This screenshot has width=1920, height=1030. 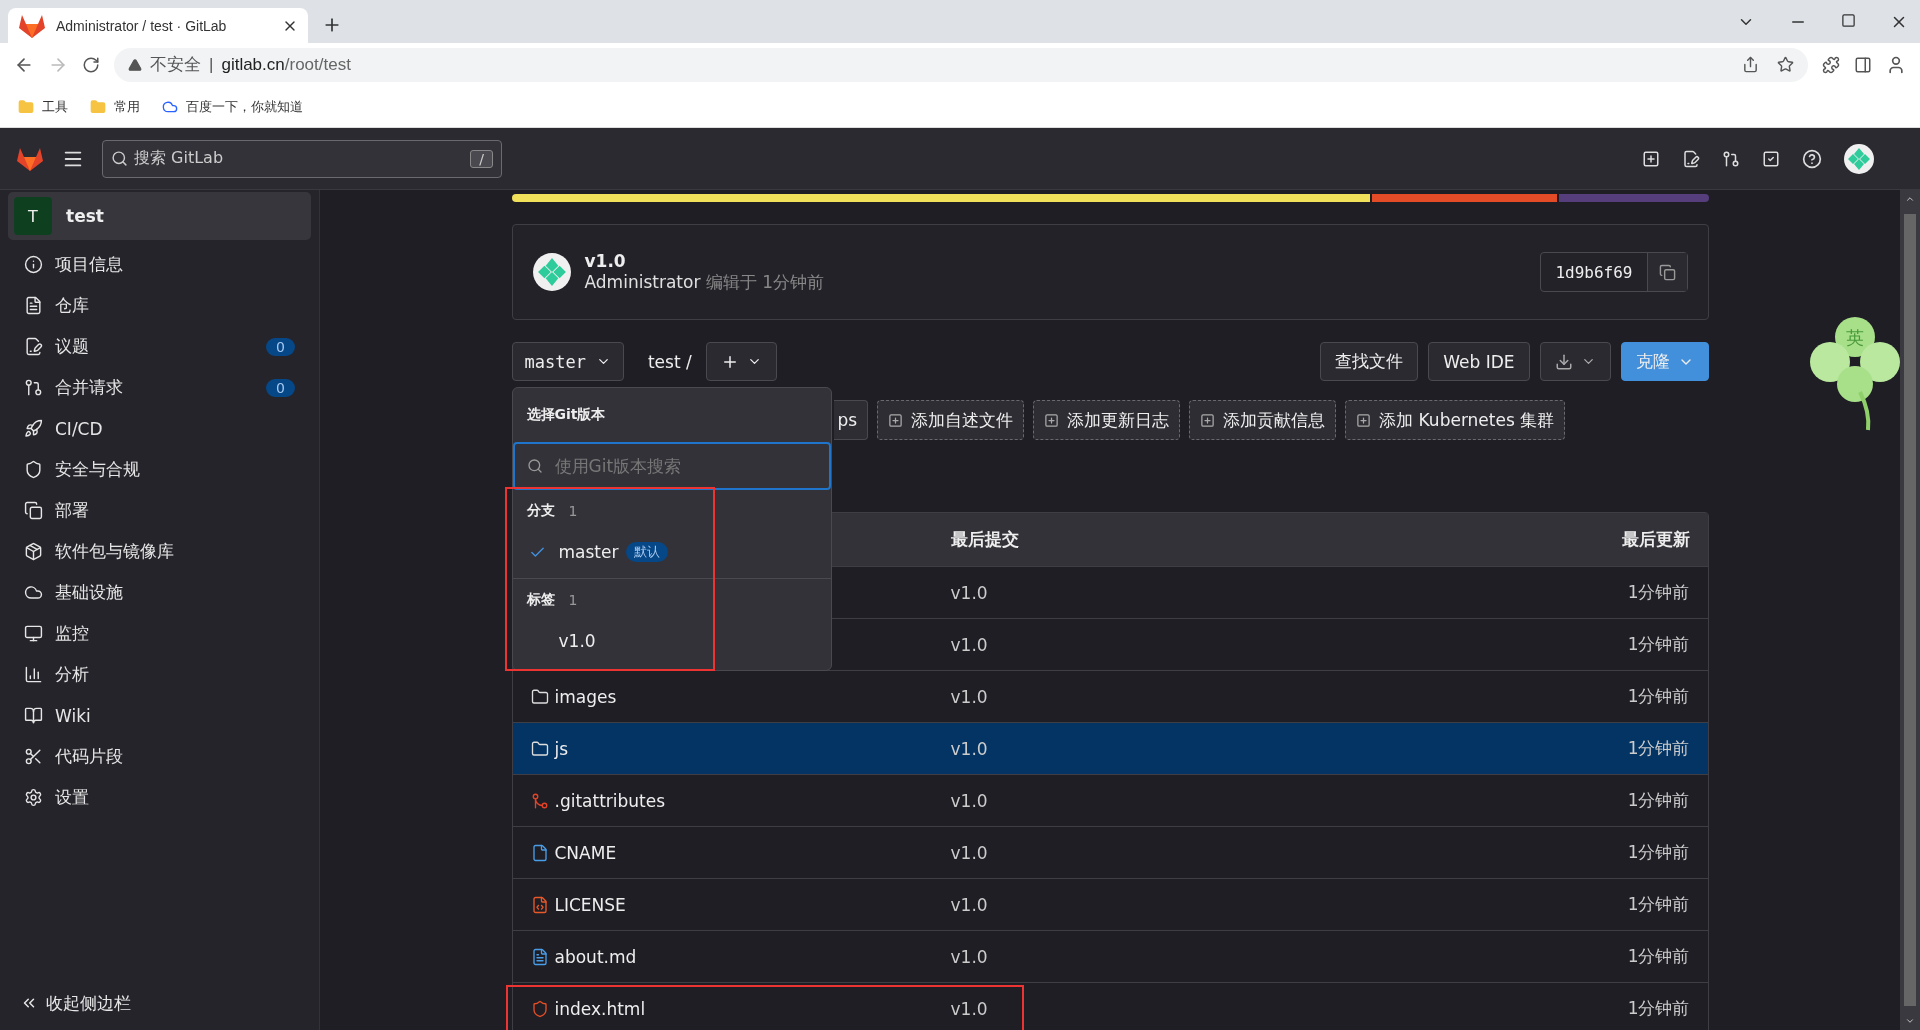 I want to click on file-name: about.md, so click(x=740, y=956).